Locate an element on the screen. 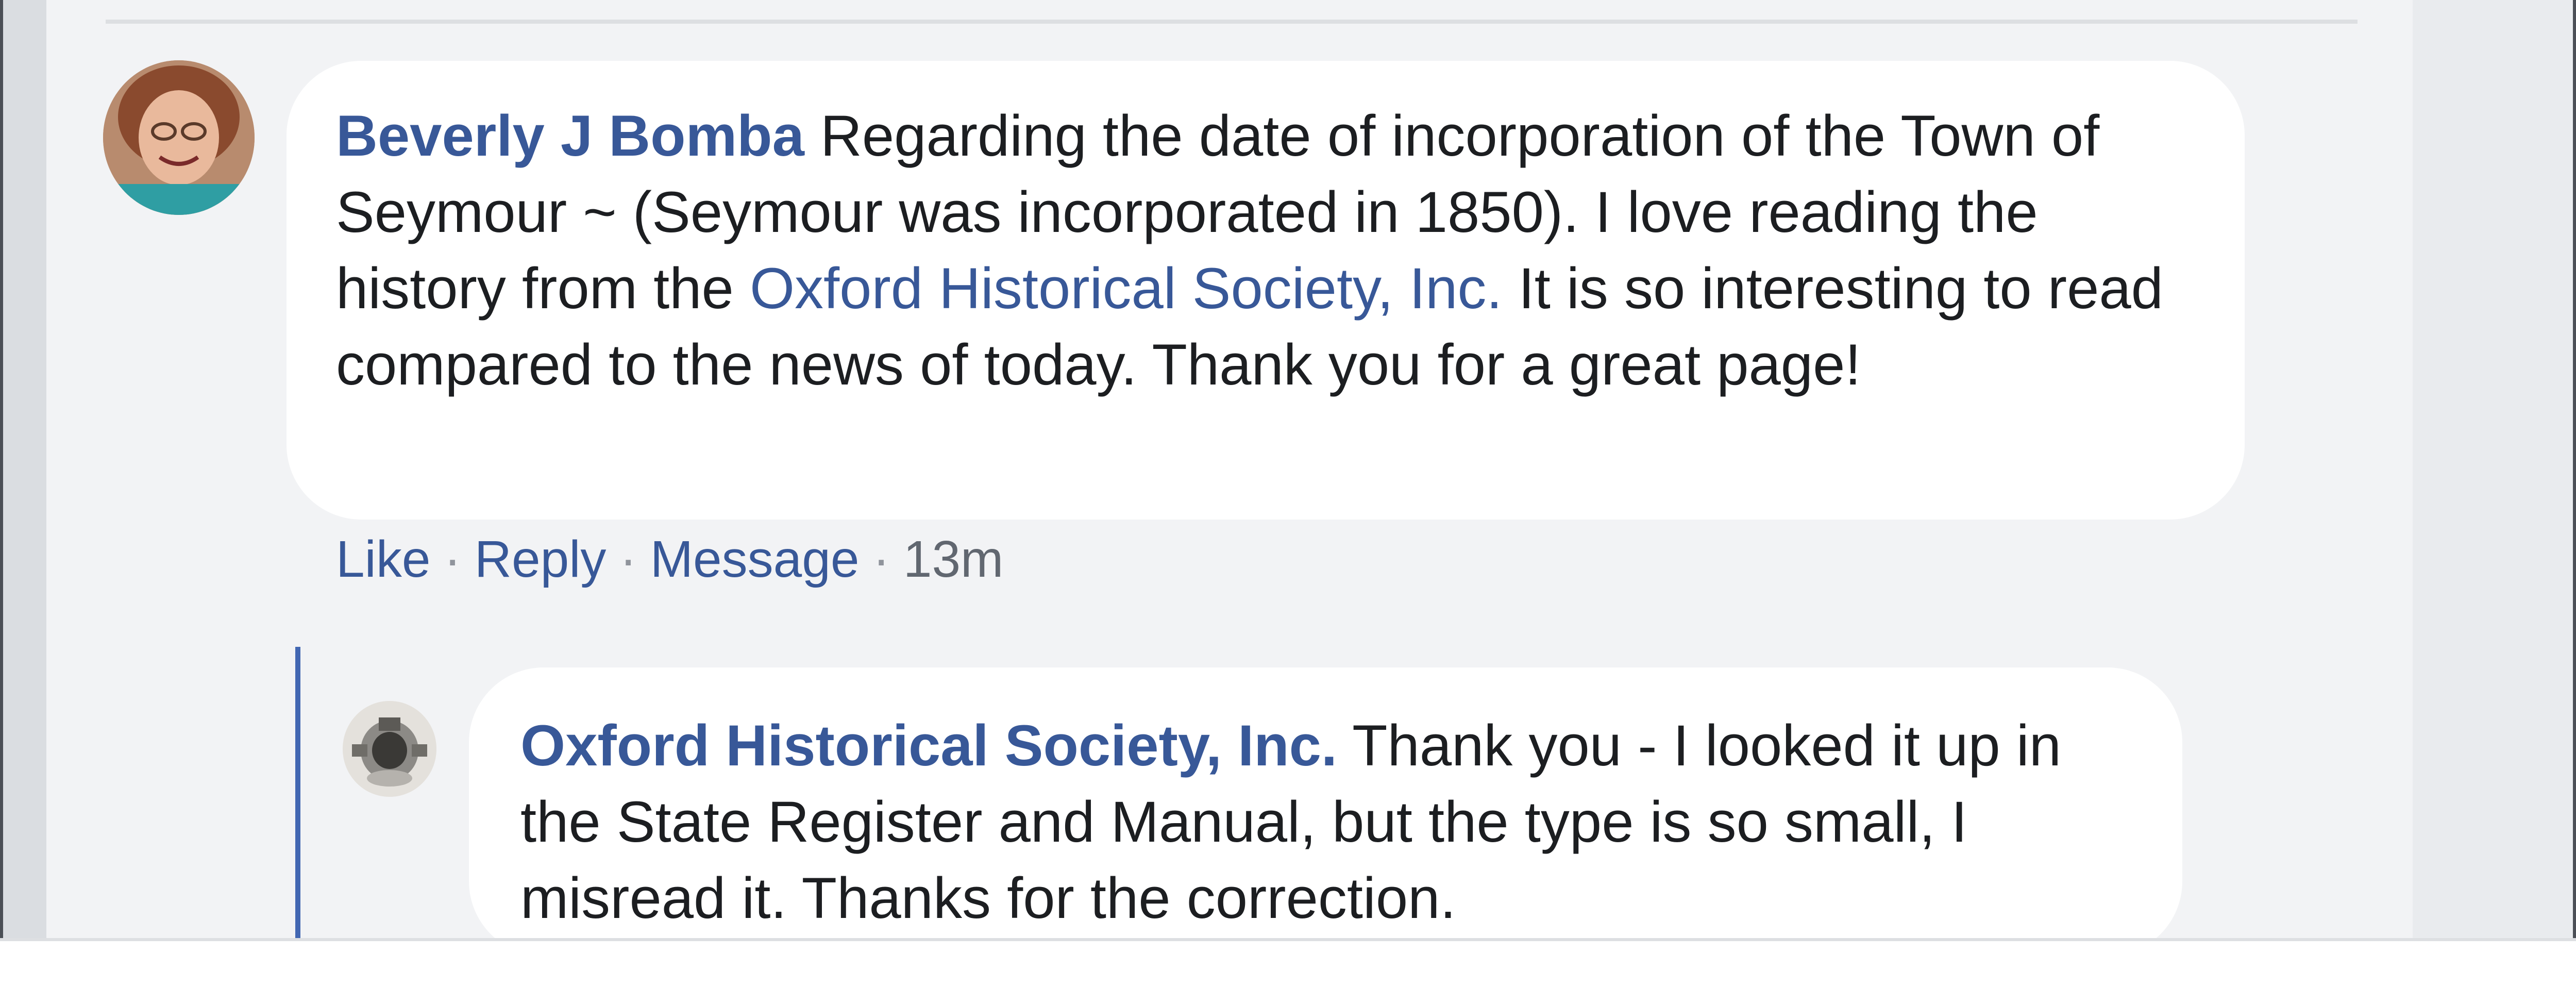  timestamp-link: 13m is located at coordinates (953, 559).